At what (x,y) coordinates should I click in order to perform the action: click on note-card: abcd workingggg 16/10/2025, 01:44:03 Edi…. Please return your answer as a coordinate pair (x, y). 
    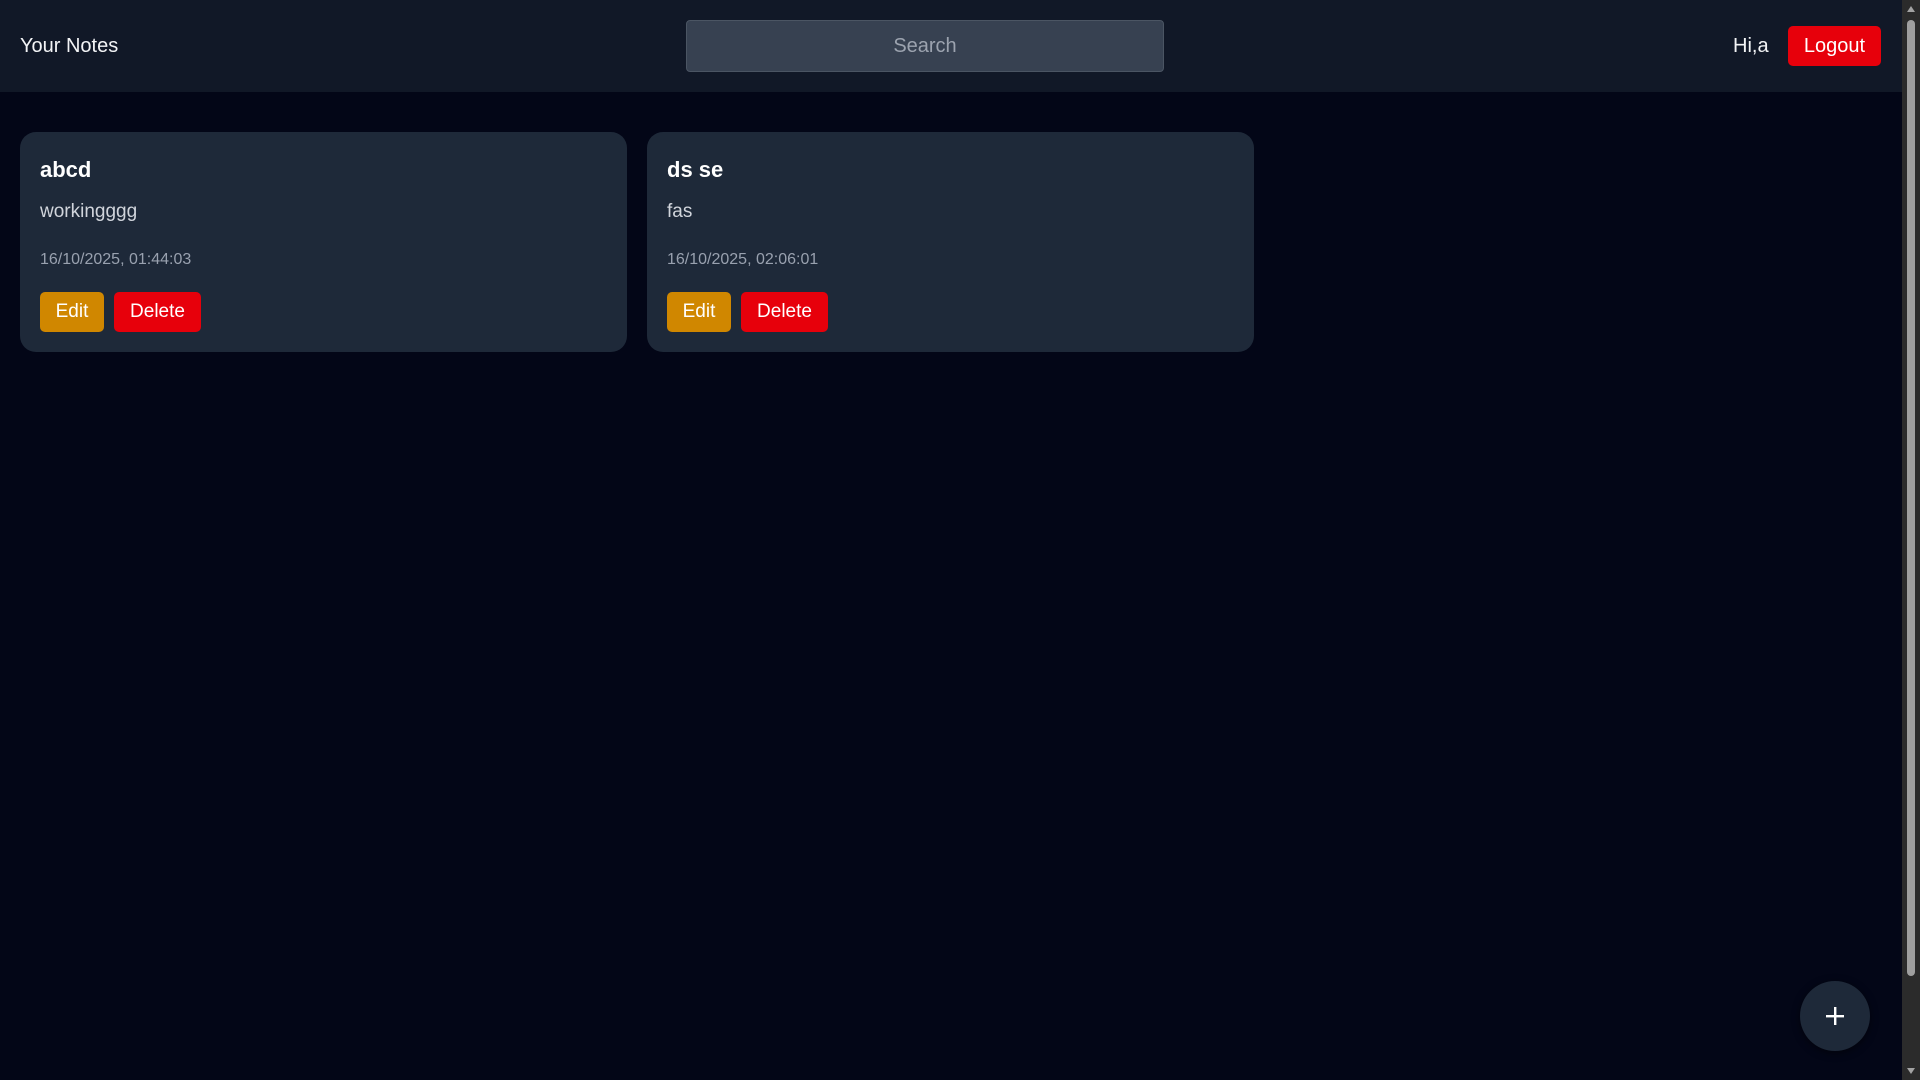
    Looking at the image, I should click on (323, 242).